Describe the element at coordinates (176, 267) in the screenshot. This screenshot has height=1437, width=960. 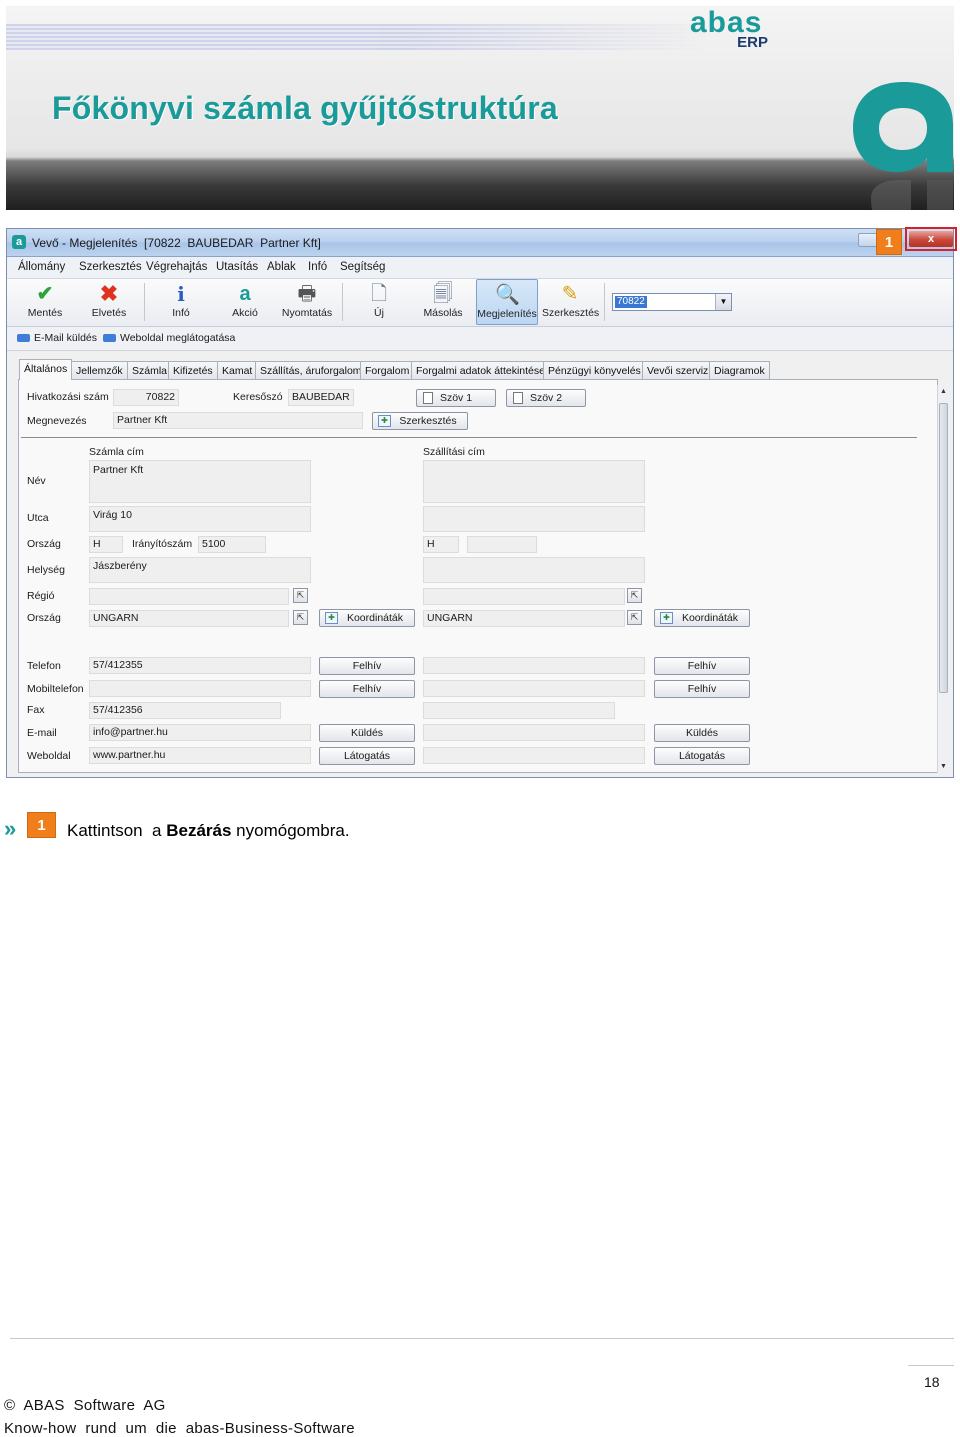
I see `menu-vegrehajtas: Végrehajtás` at that location.